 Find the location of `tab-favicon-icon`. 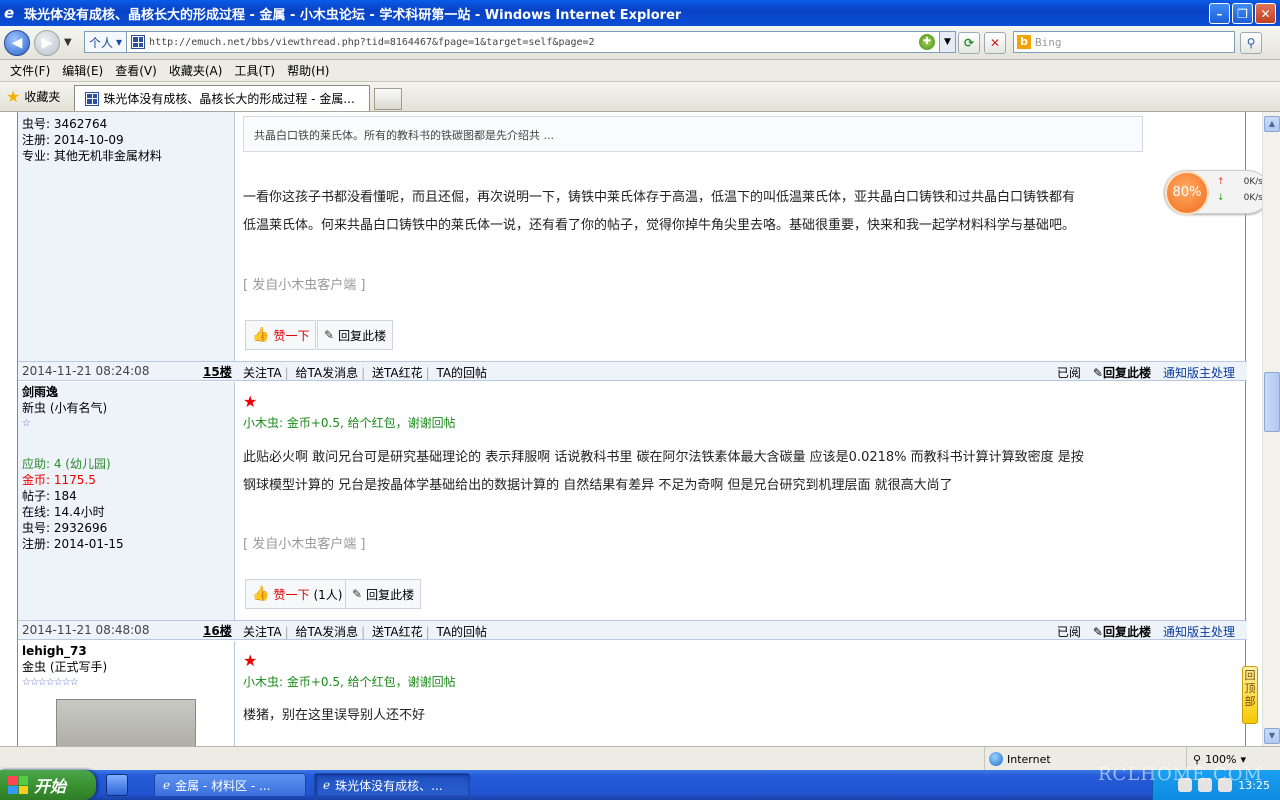

tab-favicon-icon is located at coordinates (92, 98).